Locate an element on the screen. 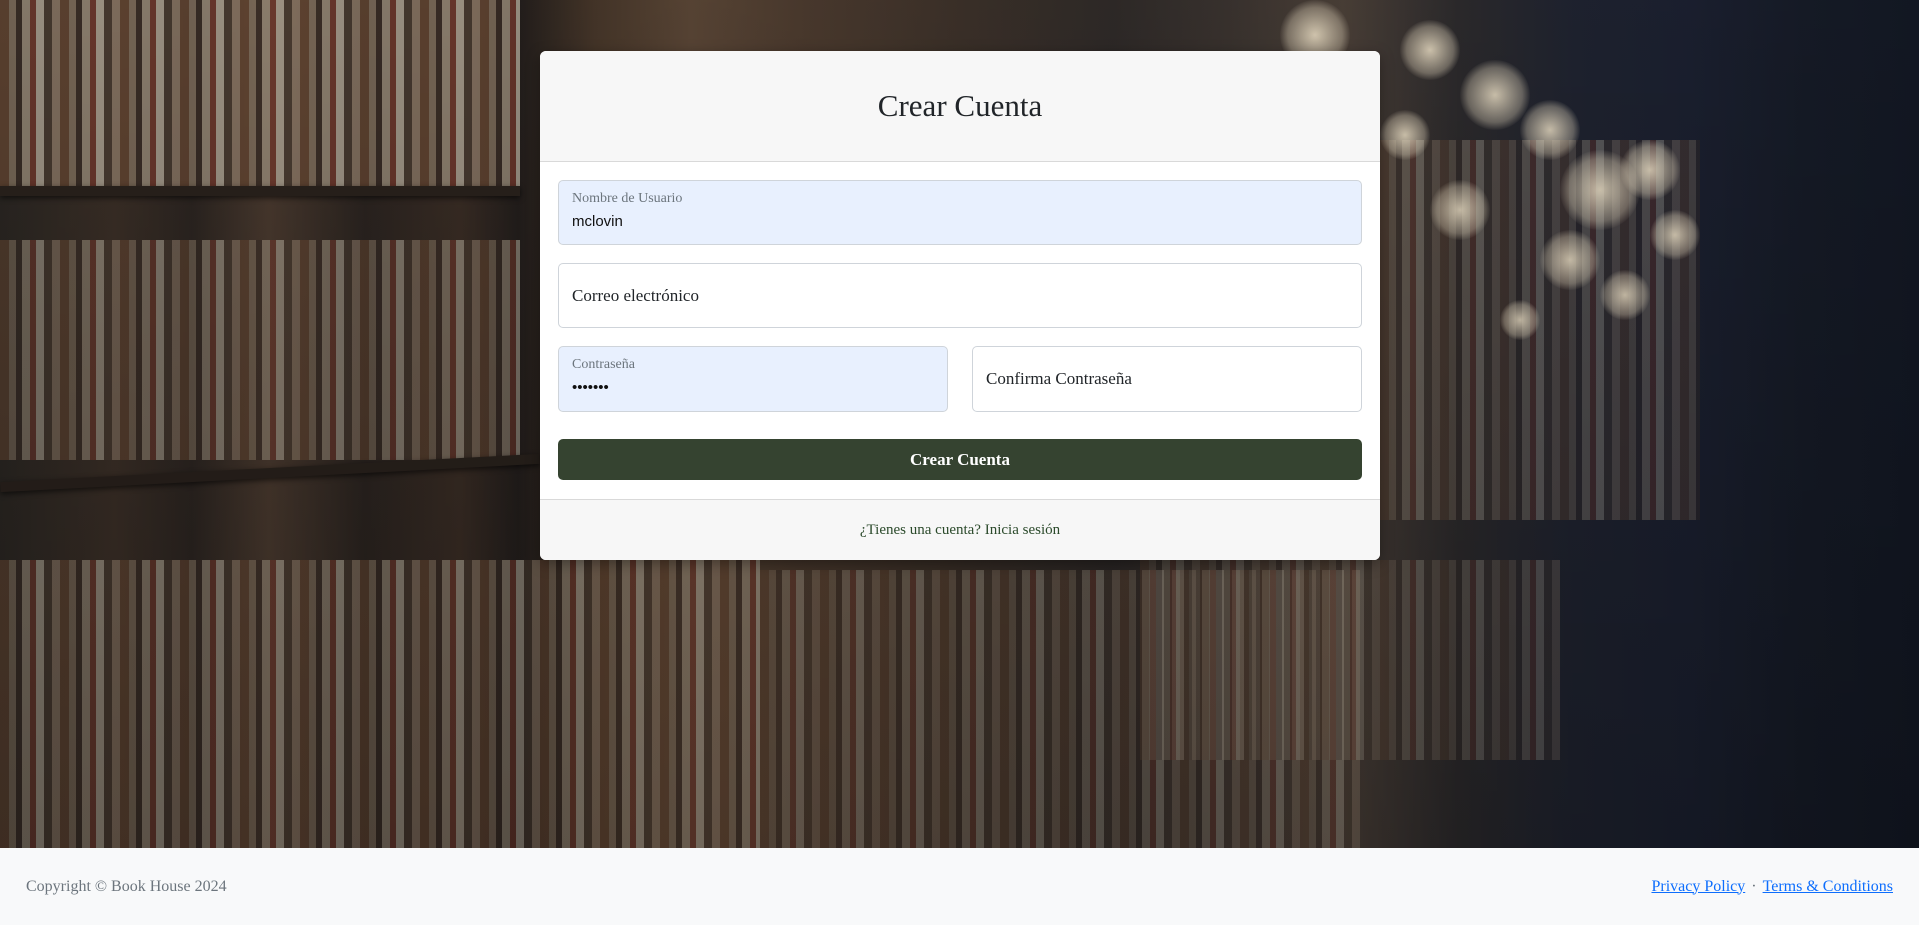 This screenshot has width=1919, height=925. password-field: Contraseña ••••••• is located at coordinates (753, 379).